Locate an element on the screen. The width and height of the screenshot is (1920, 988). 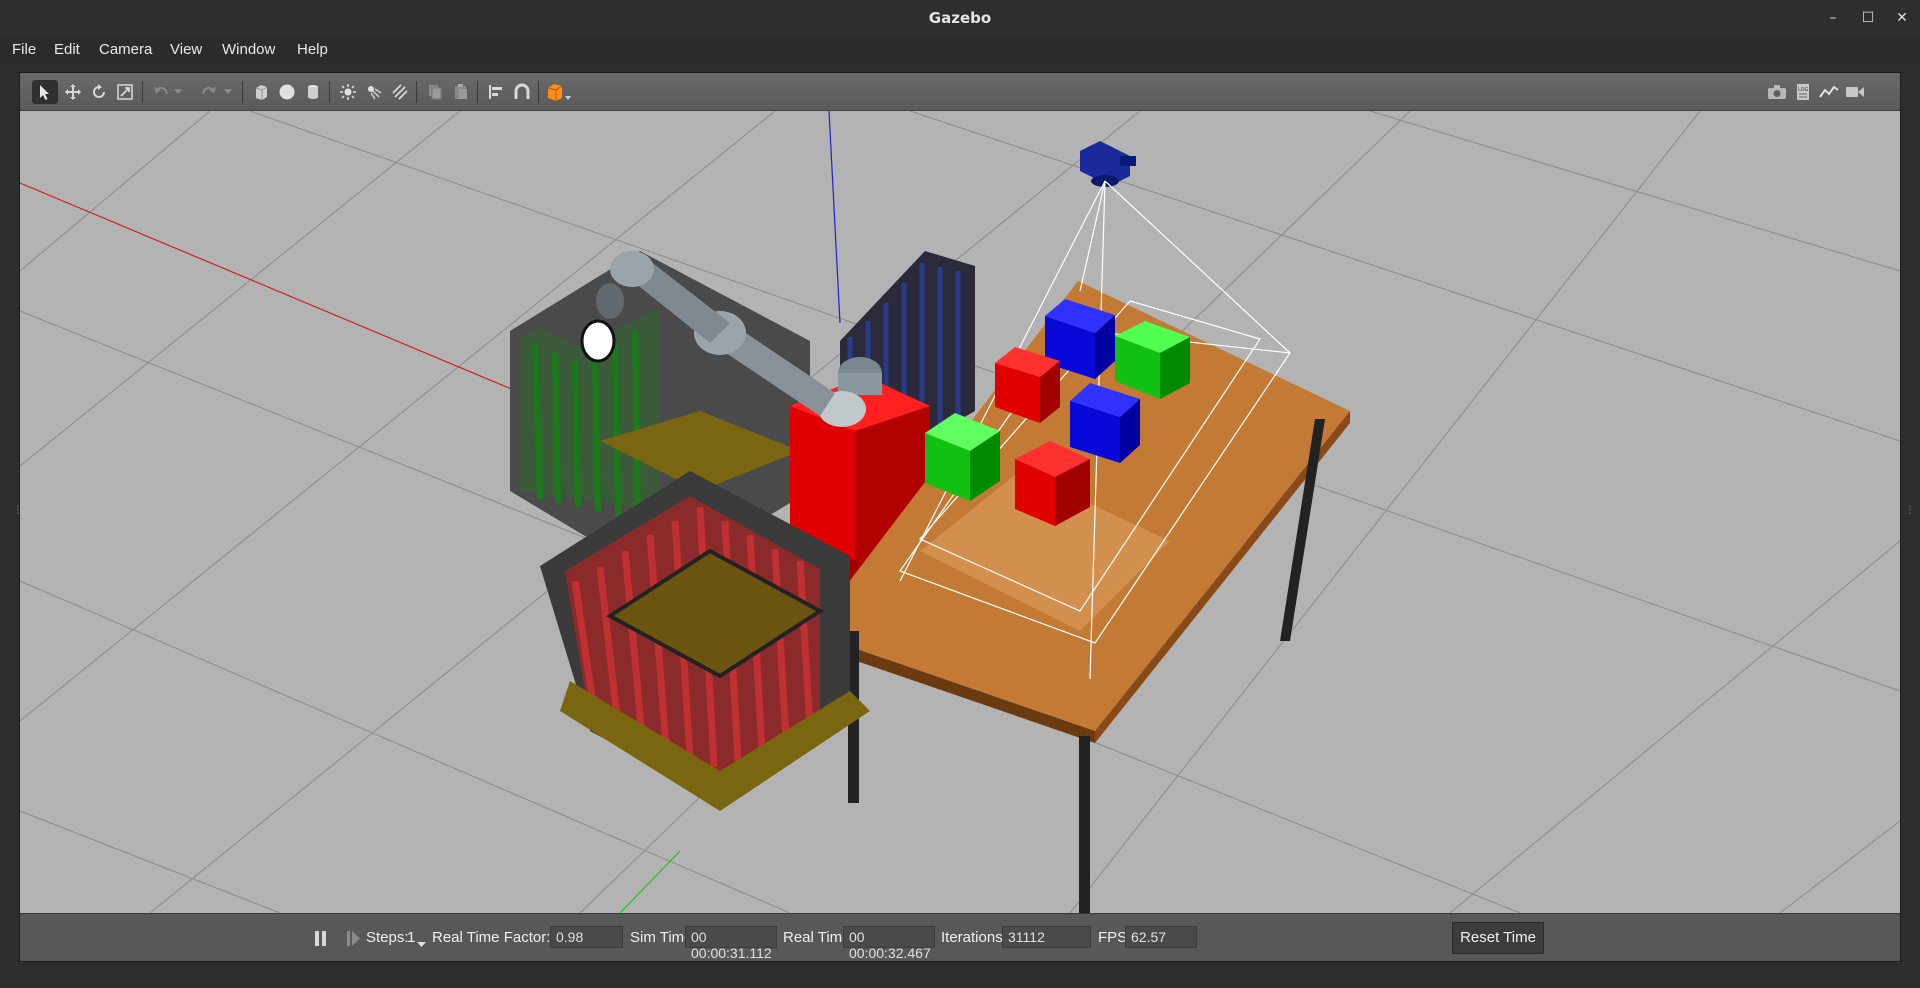
copy-icon is located at coordinates (435, 92).